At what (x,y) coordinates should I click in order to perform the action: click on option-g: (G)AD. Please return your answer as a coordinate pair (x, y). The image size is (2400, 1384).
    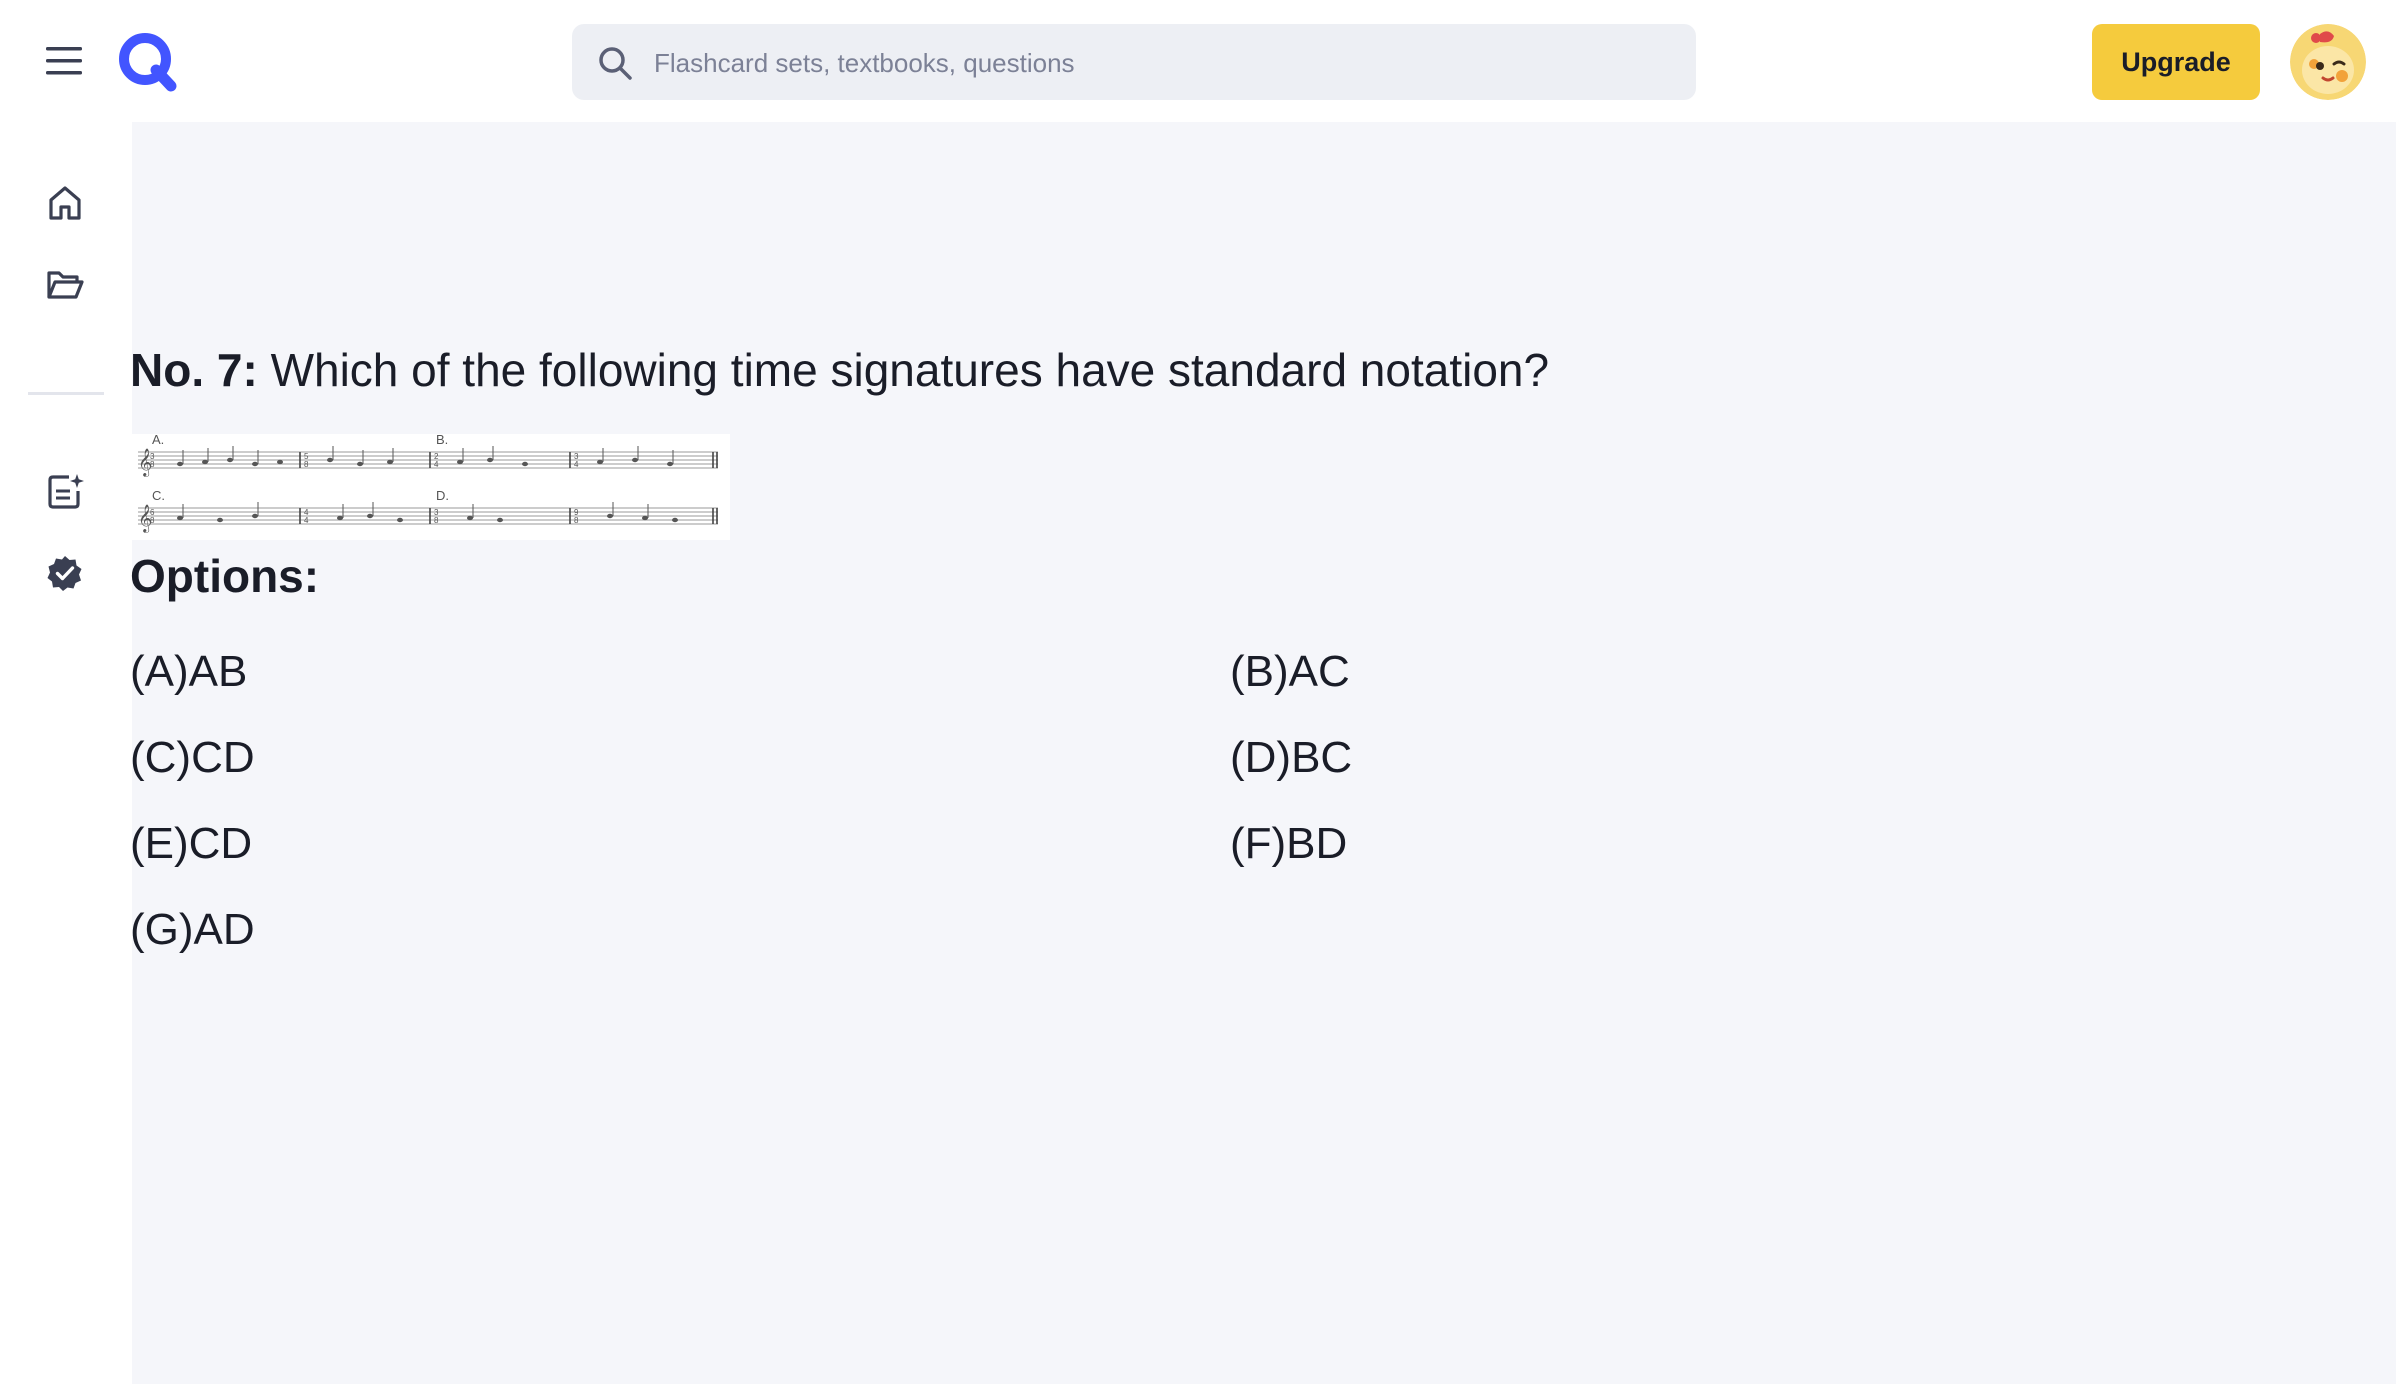
    Looking at the image, I should click on (192, 930).